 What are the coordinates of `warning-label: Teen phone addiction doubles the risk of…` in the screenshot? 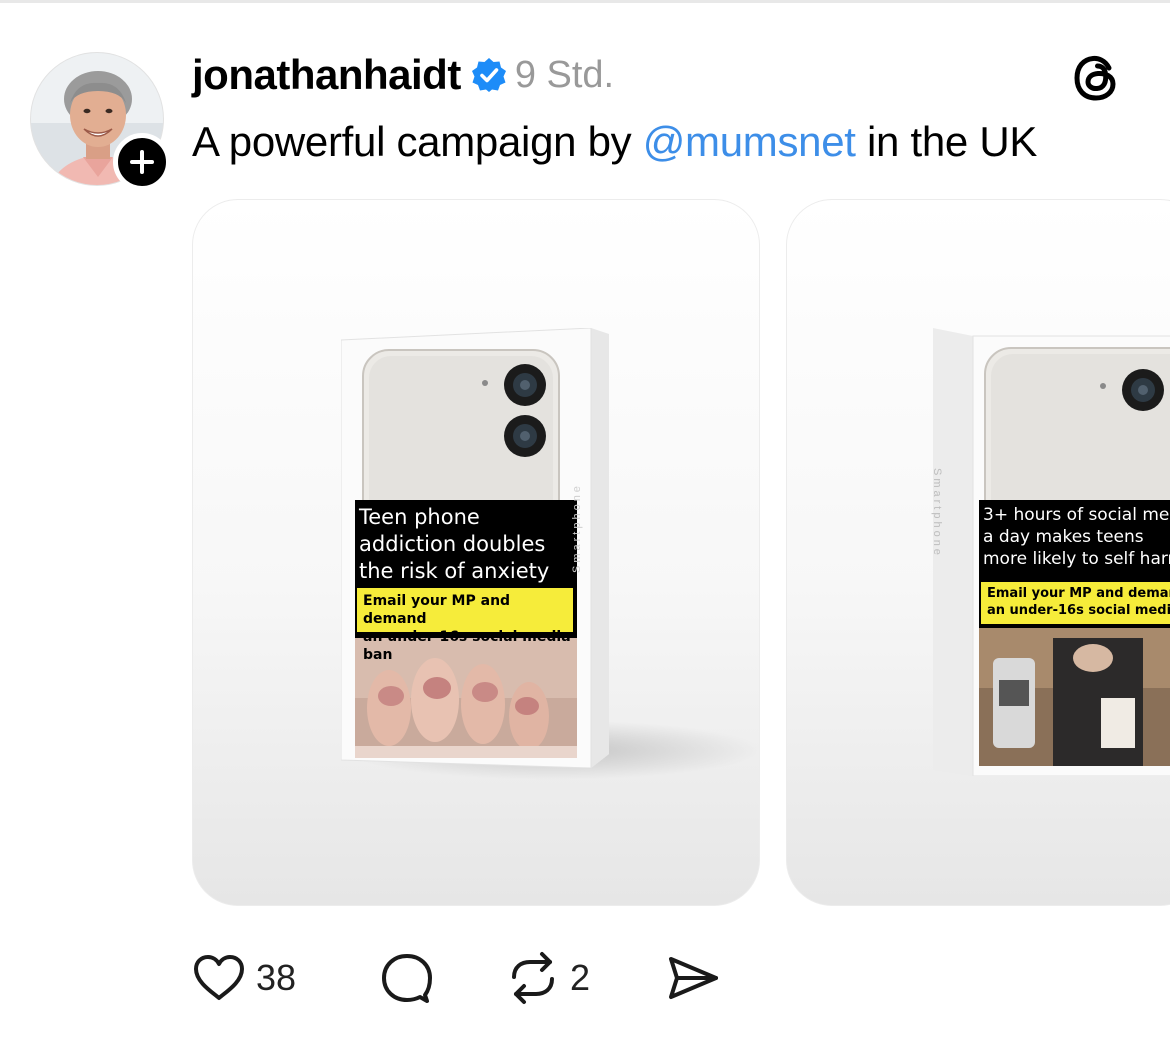 It's located at (466, 543).